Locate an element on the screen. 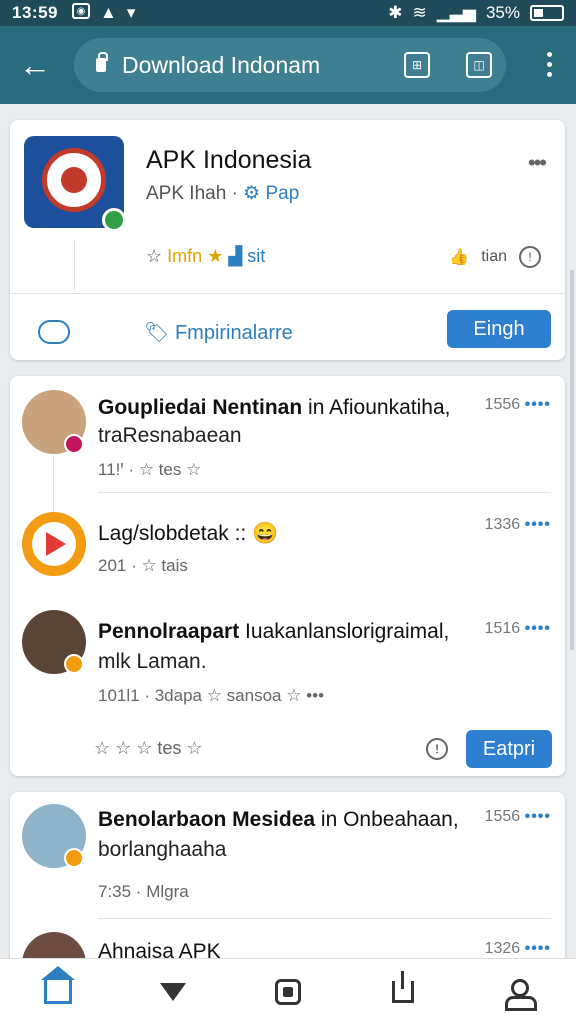 The width and height of the screenshot is (576, 1024). star-icon: ★ is located at coordinates (215, 256).